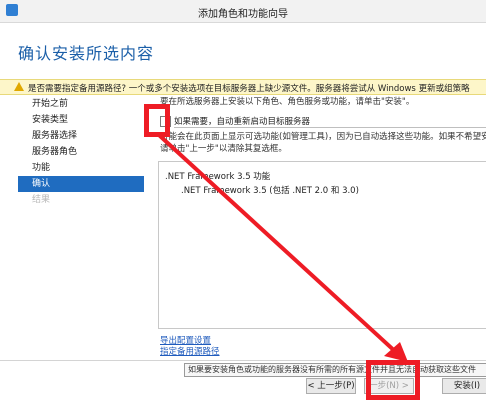 The width and height of the screenshot is (486, 400). I want to click on restart-checkbox, so click(165, 121).